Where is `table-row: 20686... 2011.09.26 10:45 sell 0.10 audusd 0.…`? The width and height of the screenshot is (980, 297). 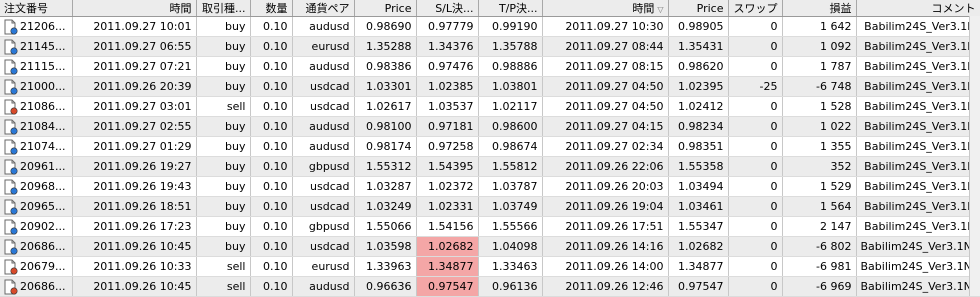
table-row: 20686... 2011.09.26 10:45 sell 0.10 audusd 0.… is located at coordinates (490, 286).